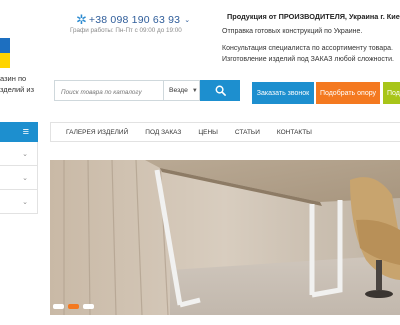 This screenshot has height=325, width=400. Describe the element at coordinates (208, 132) in the screenshot. I see `nav-prices: ЦЕНЫ` at that location.